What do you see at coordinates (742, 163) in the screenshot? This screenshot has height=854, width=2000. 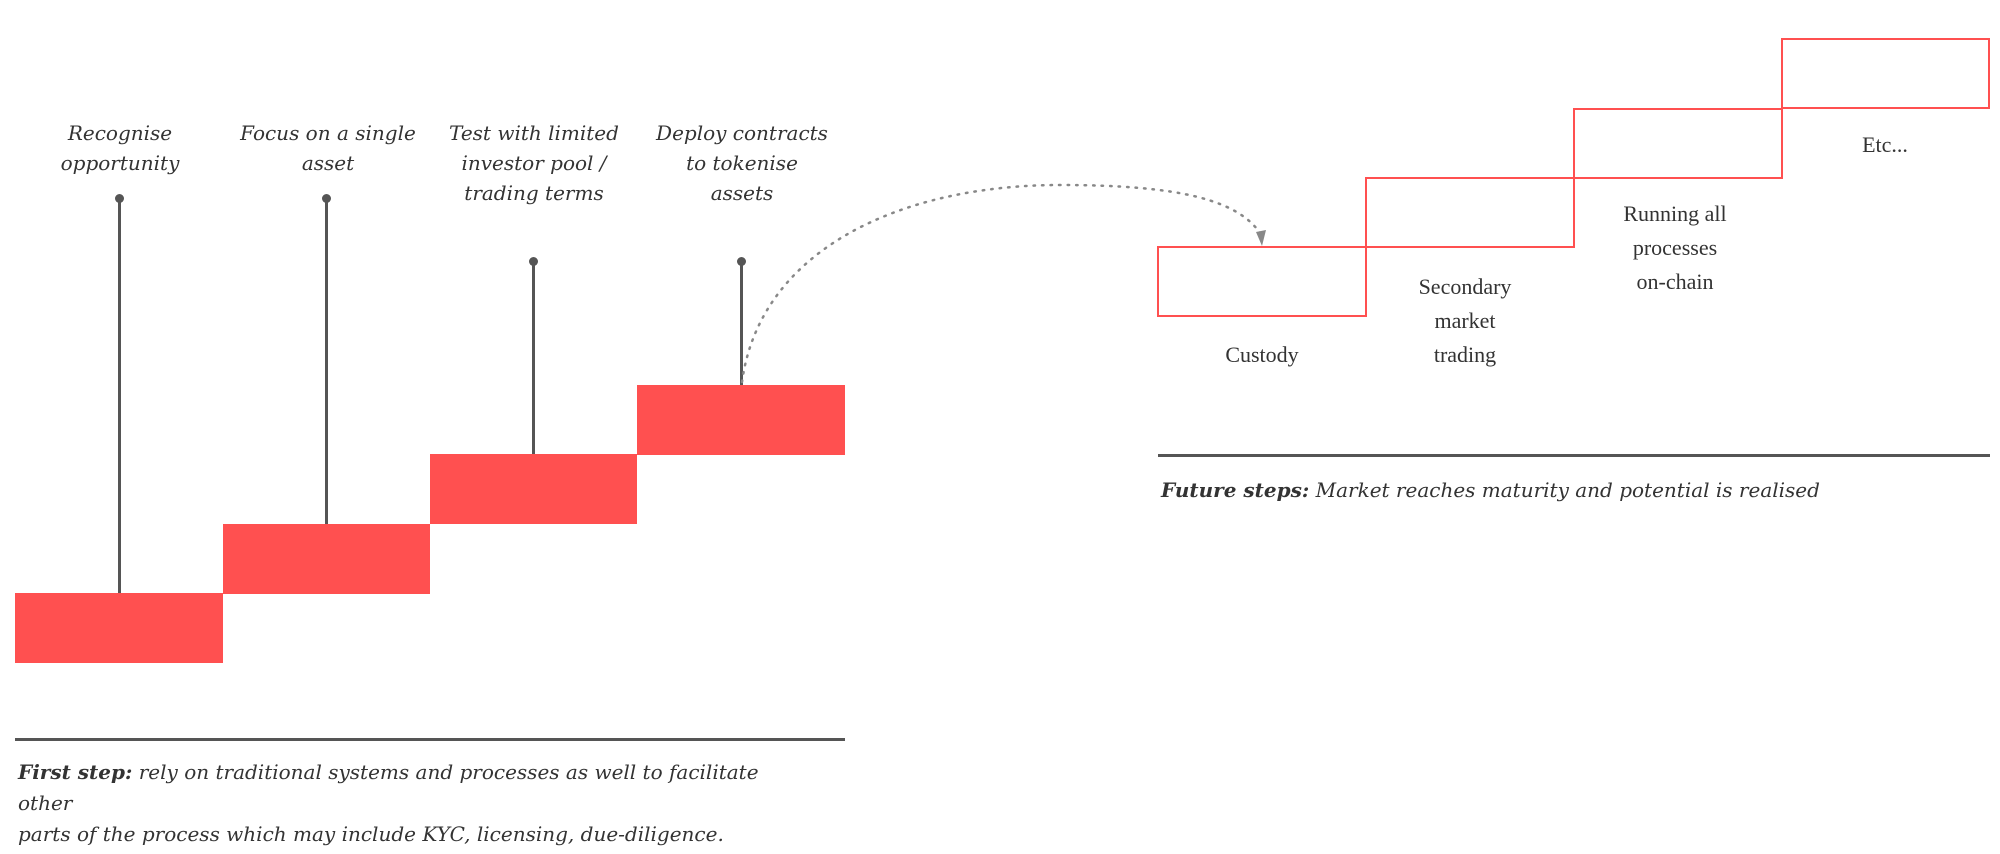 I see `step-label-deploy: Deploy contracts to tokenise assets` at bounding box center [742, 163].